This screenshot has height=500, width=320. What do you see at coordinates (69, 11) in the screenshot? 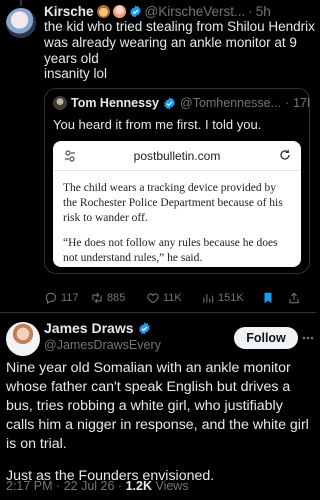
I see `author-name: Kirsche` at bounding box center [69, 11].